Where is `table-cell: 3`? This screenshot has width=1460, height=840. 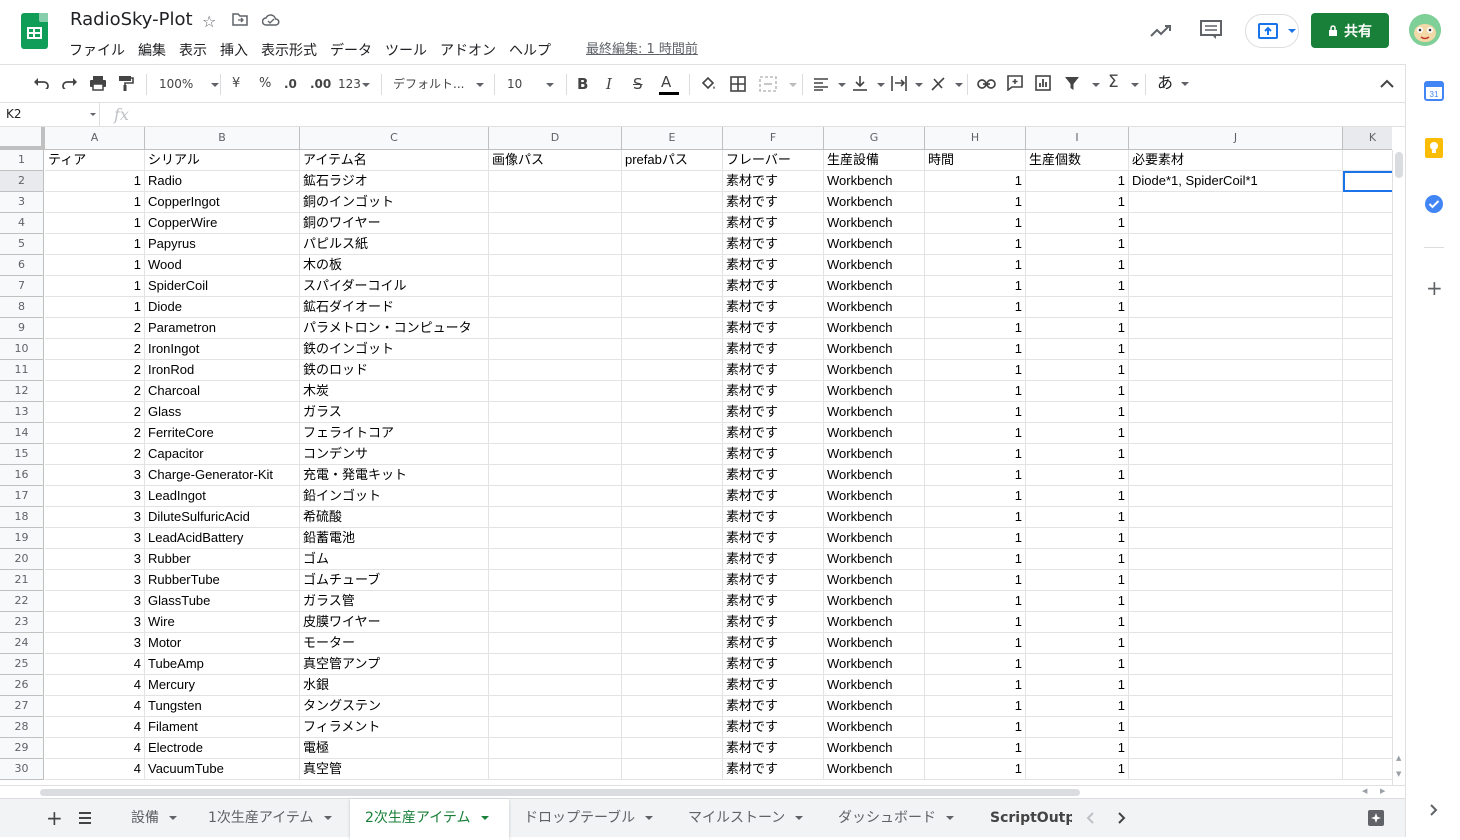 table-cell: 3 is located at coordinates (95, 601).